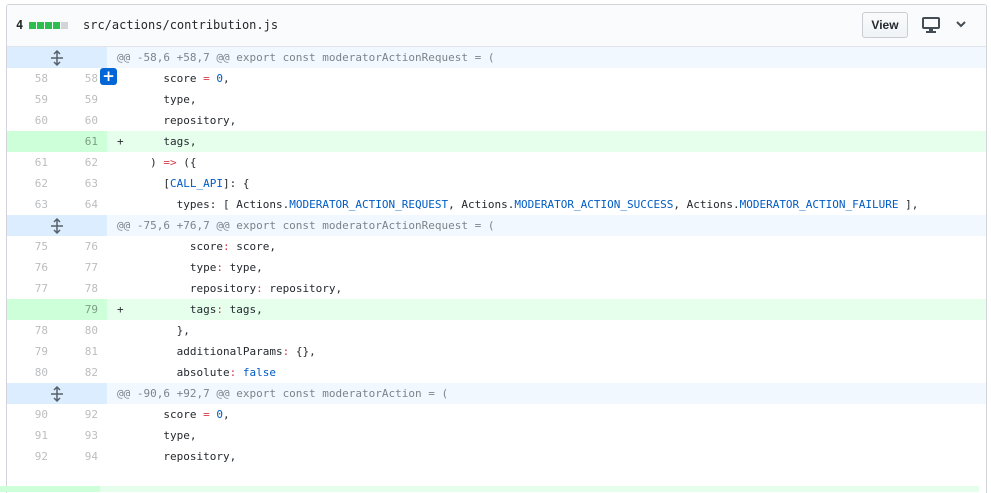  Describe the element at coordinates (546, 141) in the screenshot. I see `code-line: + tags,` at that location.